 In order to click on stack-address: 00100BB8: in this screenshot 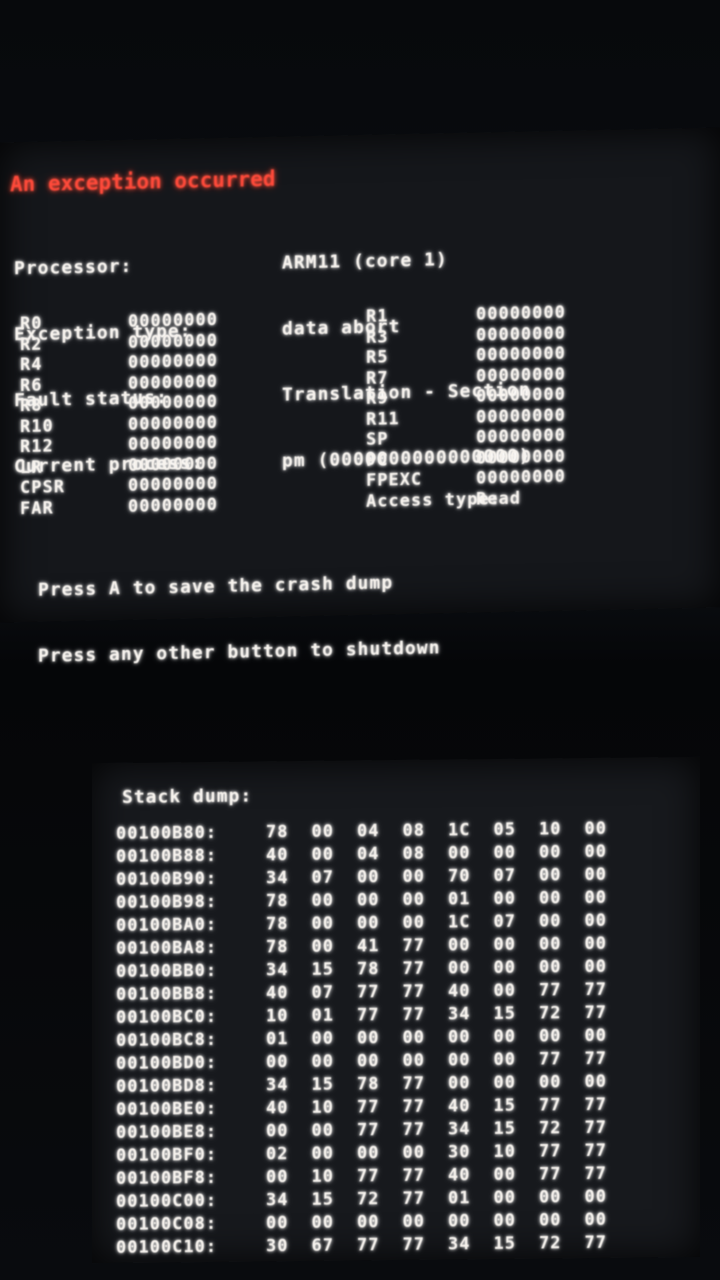, I will do `click(167, 994)`.